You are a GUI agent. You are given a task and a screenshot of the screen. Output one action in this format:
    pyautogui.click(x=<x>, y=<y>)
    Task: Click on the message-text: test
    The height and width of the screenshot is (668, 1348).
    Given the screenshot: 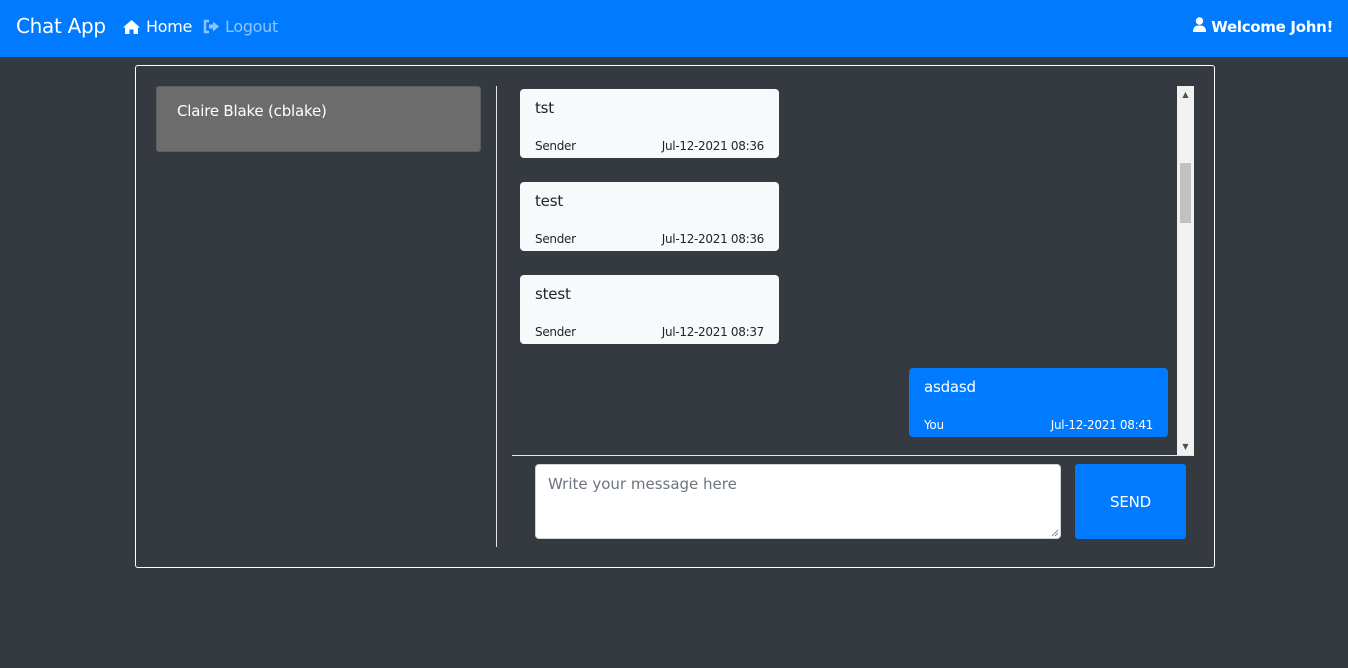 What is the action you would take?
    pyautogui.click(x=549, y=201)
    